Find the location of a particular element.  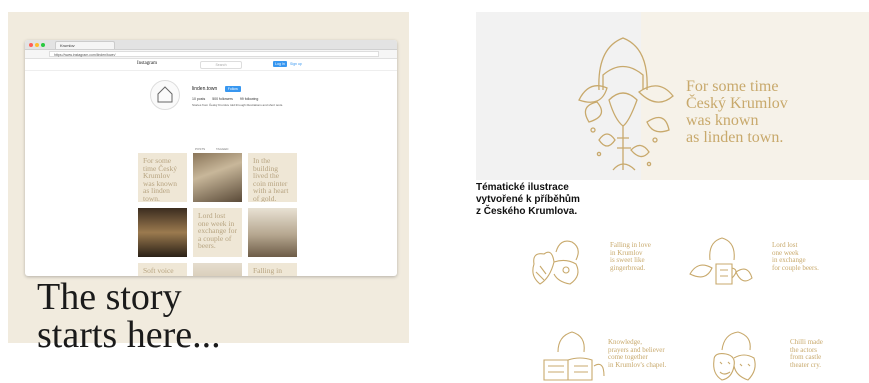

profile-avatar is located at coordinates (165, 95).